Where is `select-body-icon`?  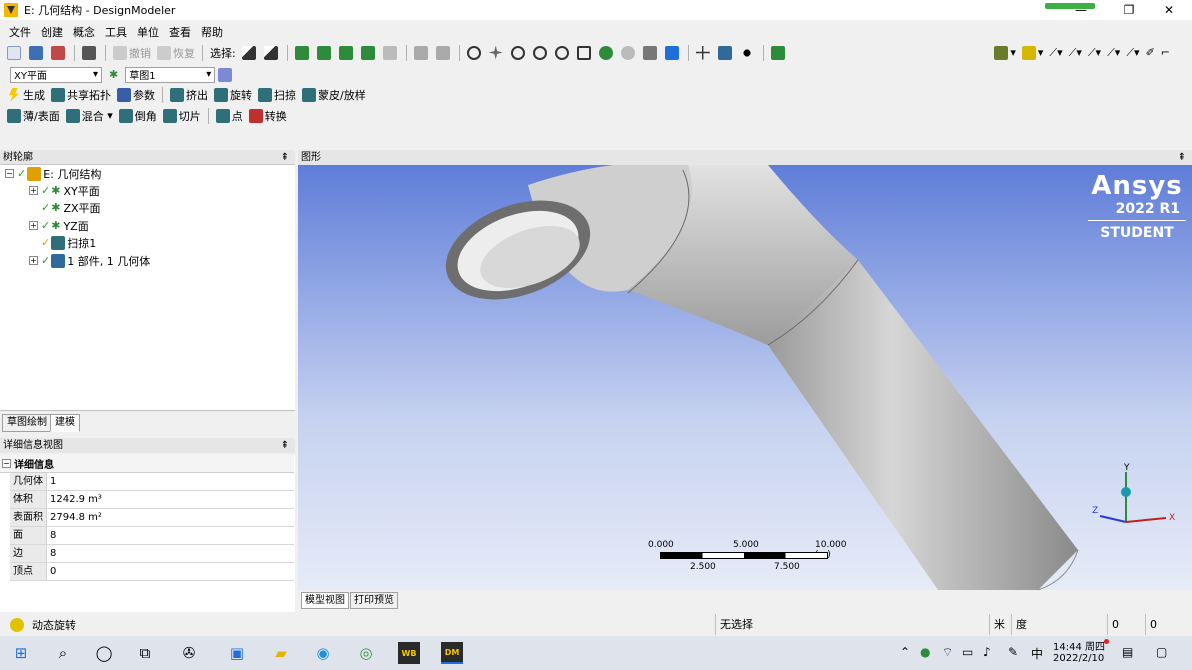 select-body-icon is located at coordinates (369, 53).